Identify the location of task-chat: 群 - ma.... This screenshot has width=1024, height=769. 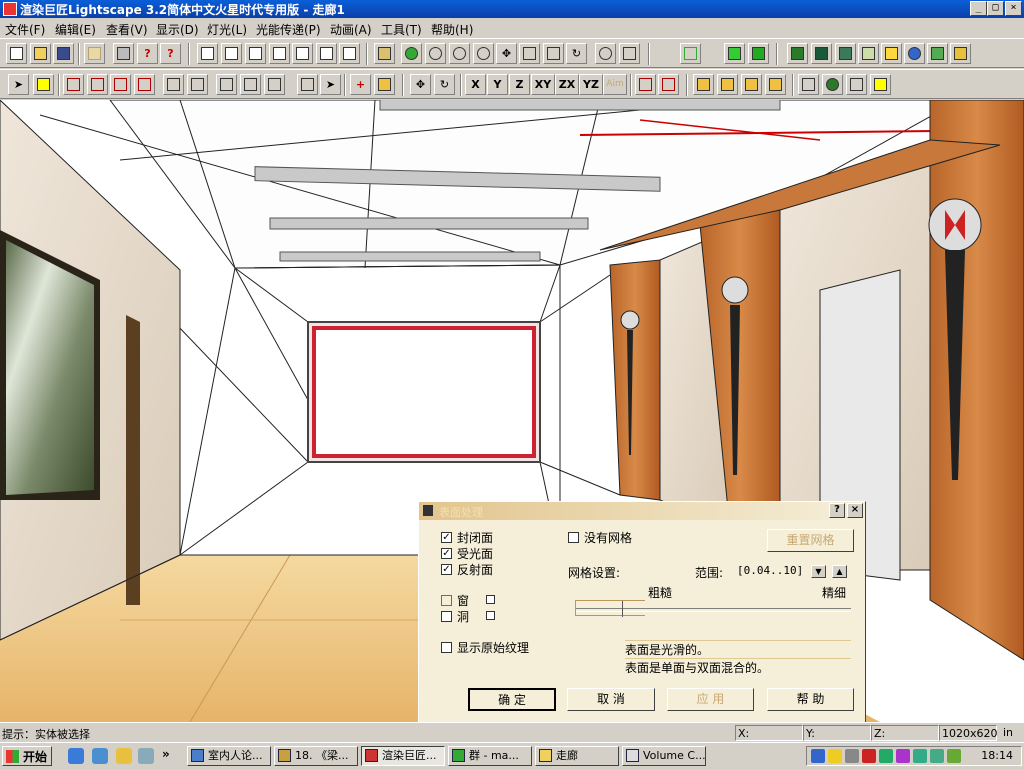
(490, 756).